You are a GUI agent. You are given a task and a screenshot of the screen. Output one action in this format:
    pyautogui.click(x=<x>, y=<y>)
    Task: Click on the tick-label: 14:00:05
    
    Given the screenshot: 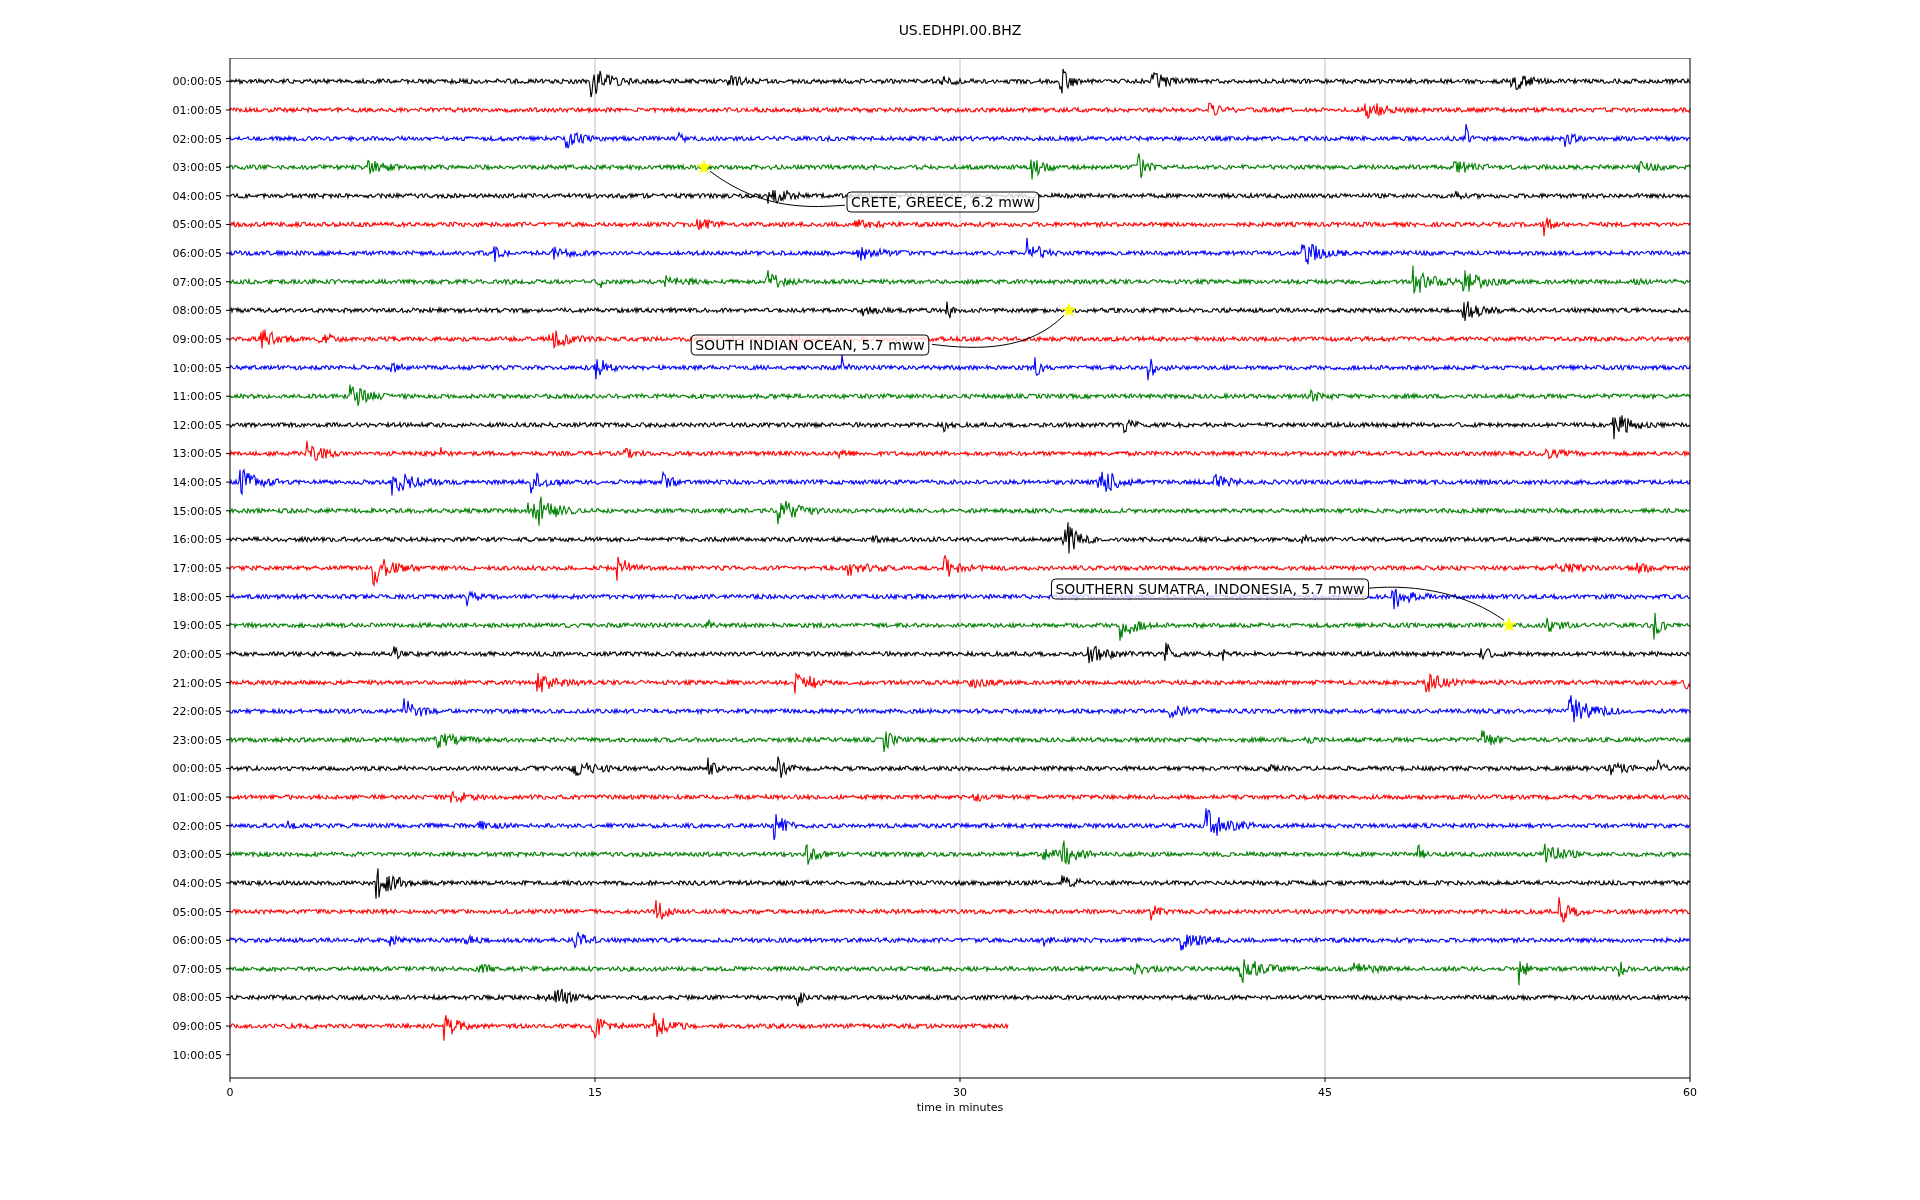 What is the action you would take?
    pyautogui.click(x=197, y=483)
    